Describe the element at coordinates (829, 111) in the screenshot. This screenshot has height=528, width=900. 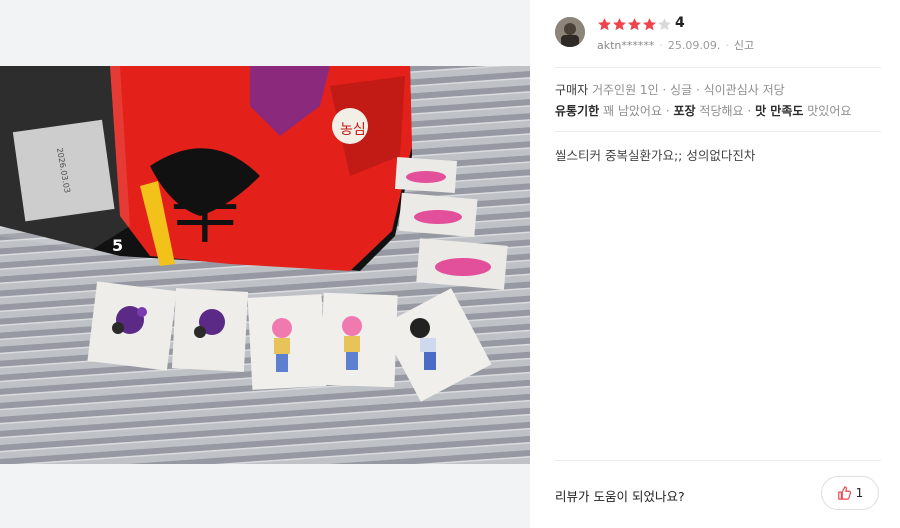
I see `attr-value-taste: 맛있어요` at that location.